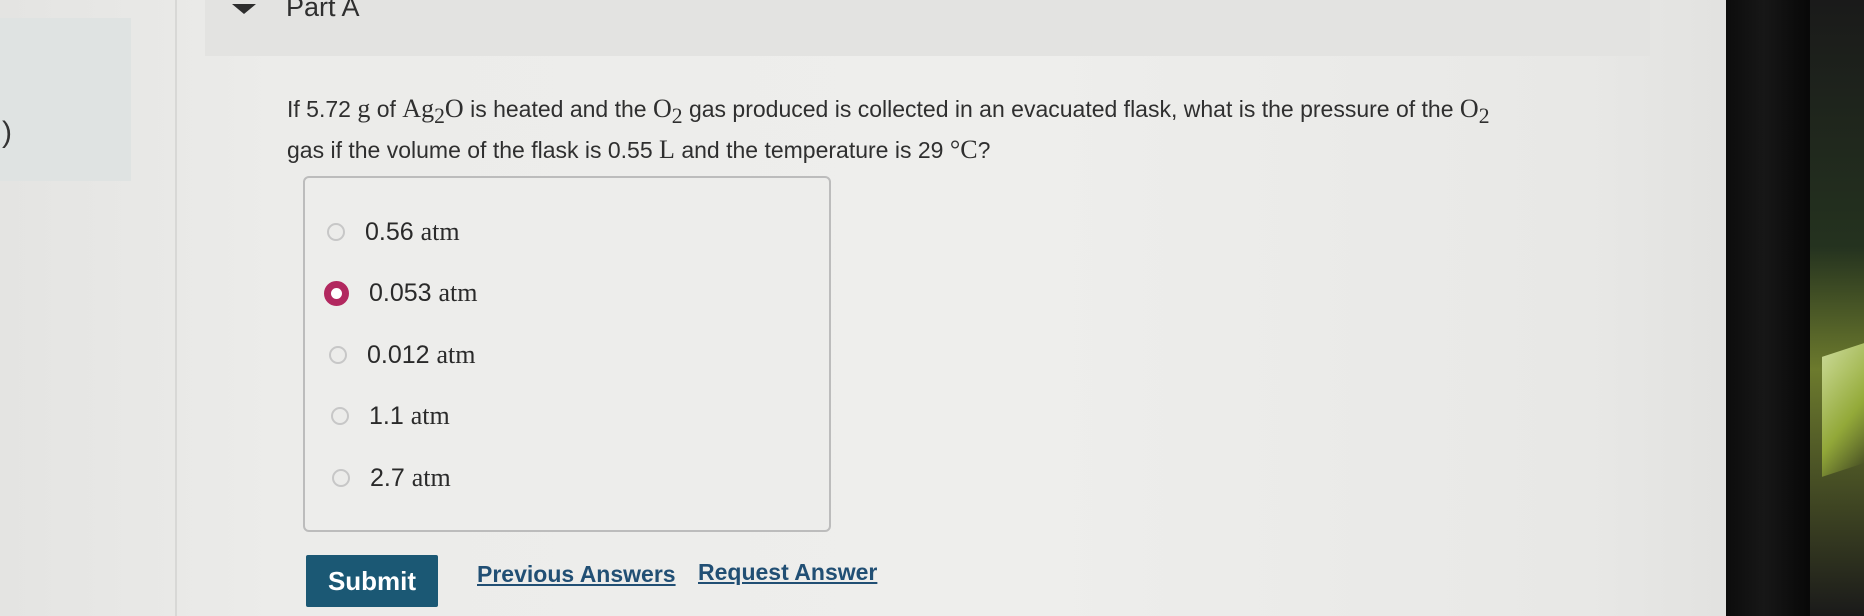 Image resolution: width=1864 pixels, height=616 pixels. I want to click on question-text-part: and the temperature is 29, so click(812, 150).